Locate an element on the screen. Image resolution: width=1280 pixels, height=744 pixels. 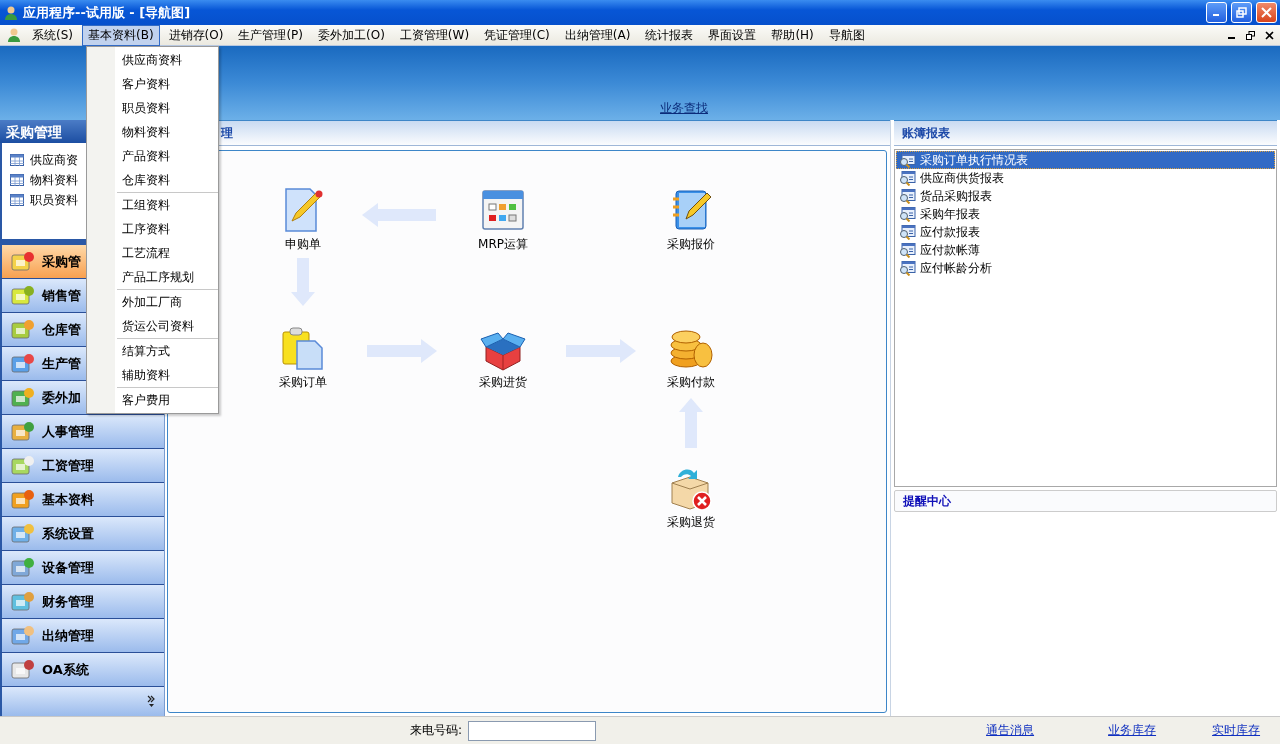
module-button: 系统设置 is located at coordinates (82, 534).